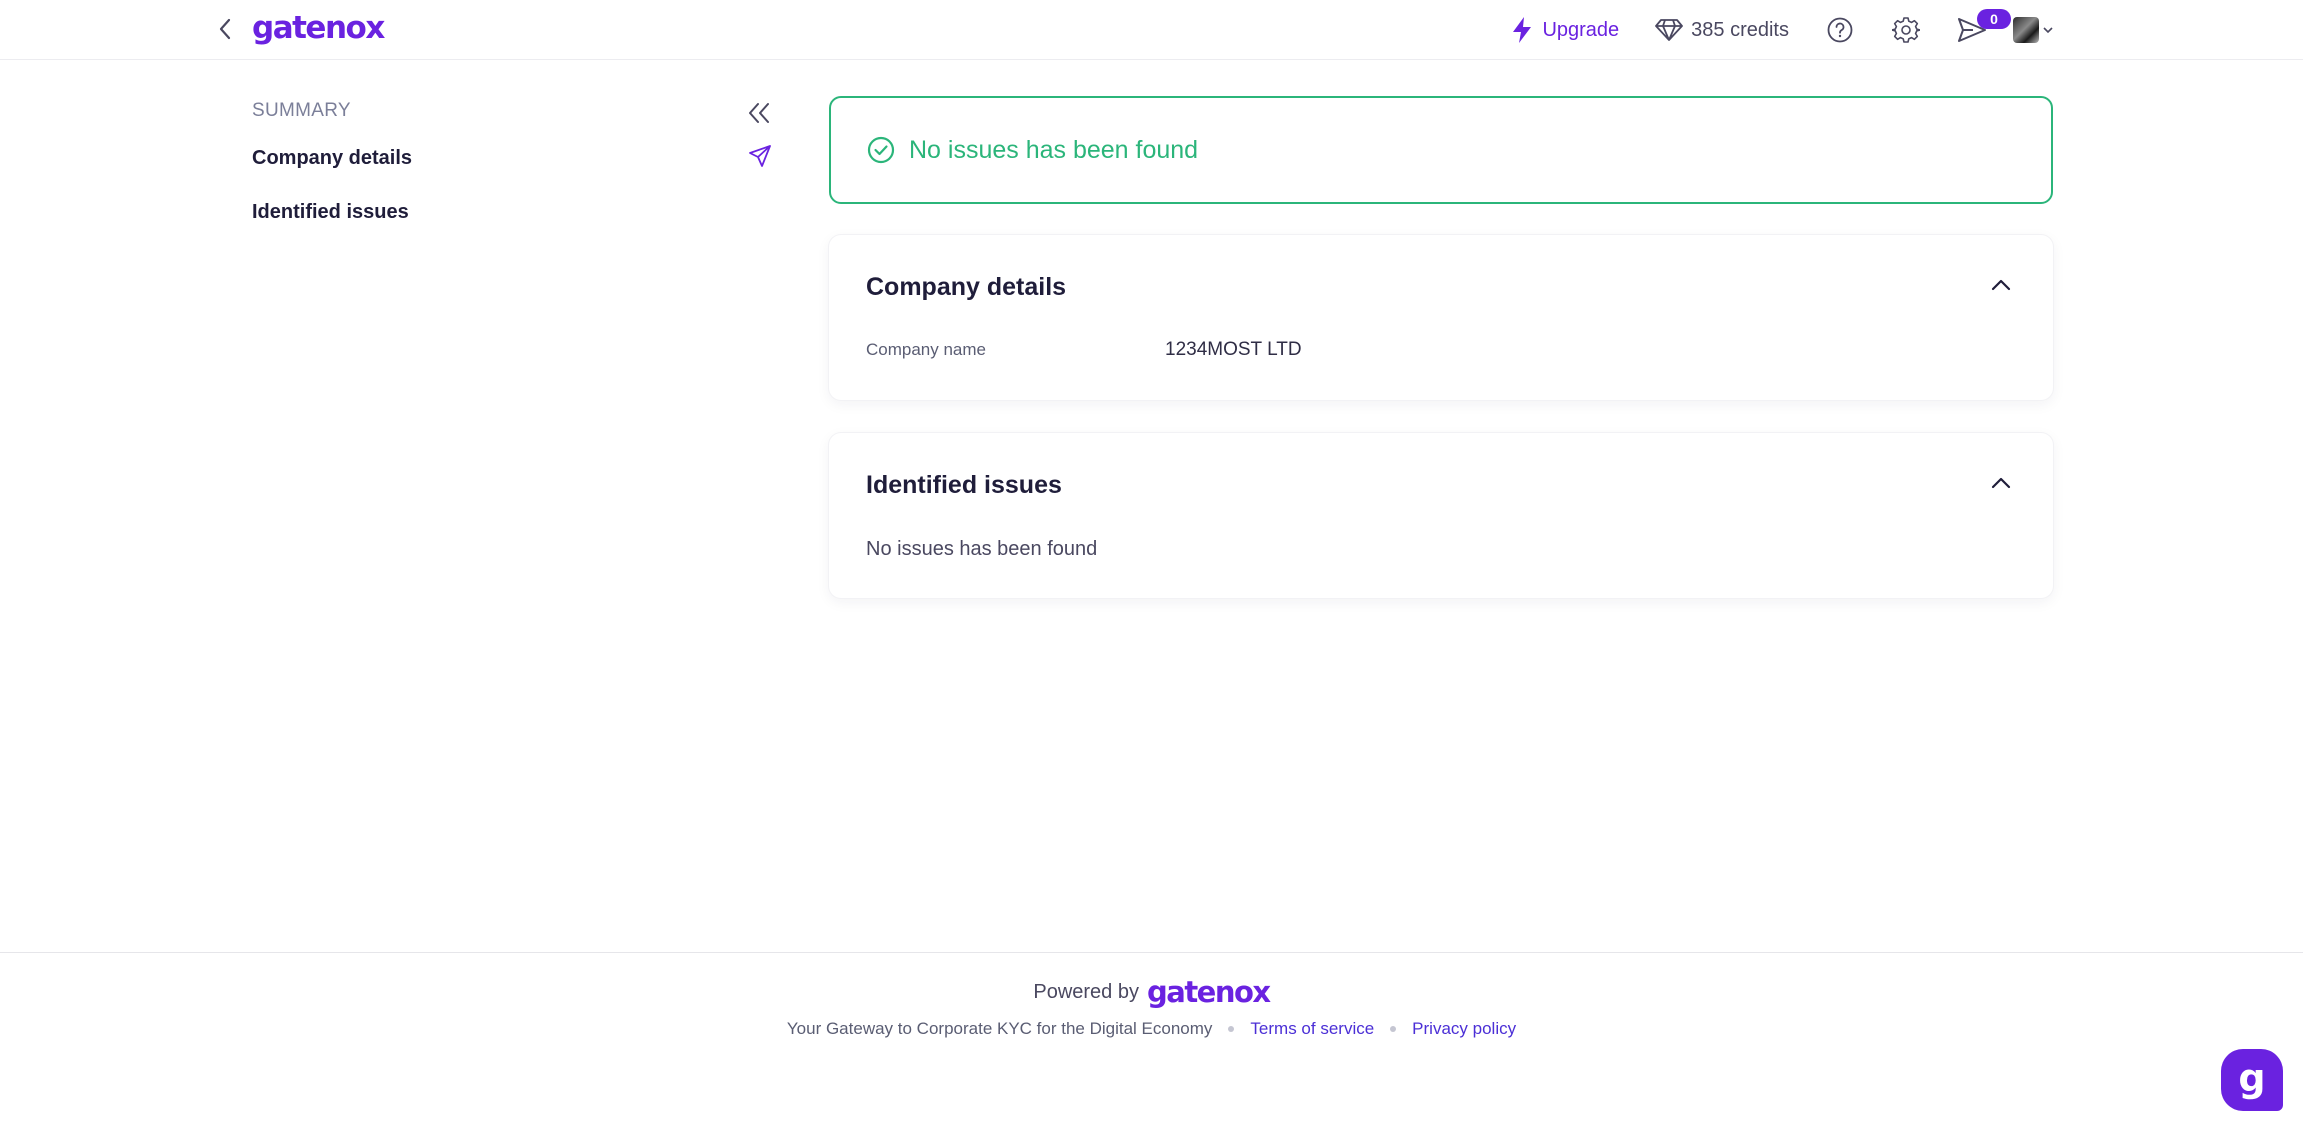 Image resolution: width=2303 pixels, height=1131 pixels. Describe the element at coordinates (318, 28) in the screenshot. I see `gatenox-logo: gatenox` at that location.